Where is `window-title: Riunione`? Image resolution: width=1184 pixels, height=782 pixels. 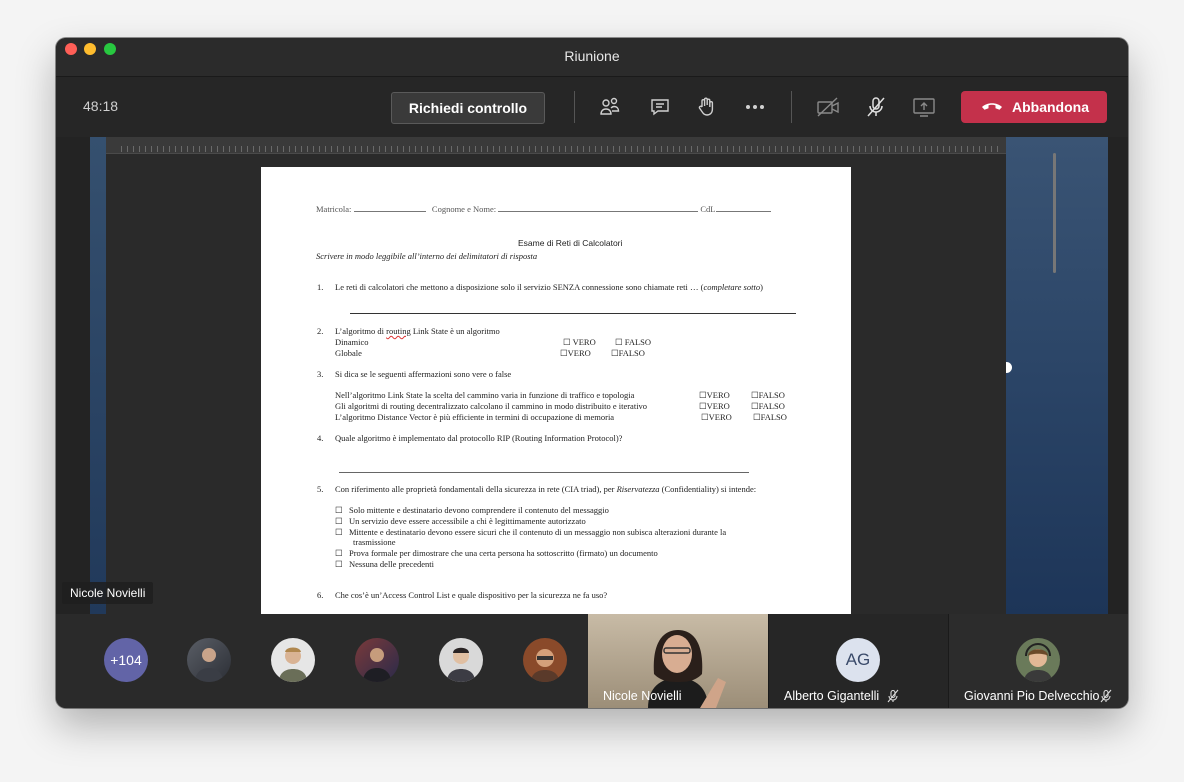
window-title: Riunione is located at coordinates (592, 56).